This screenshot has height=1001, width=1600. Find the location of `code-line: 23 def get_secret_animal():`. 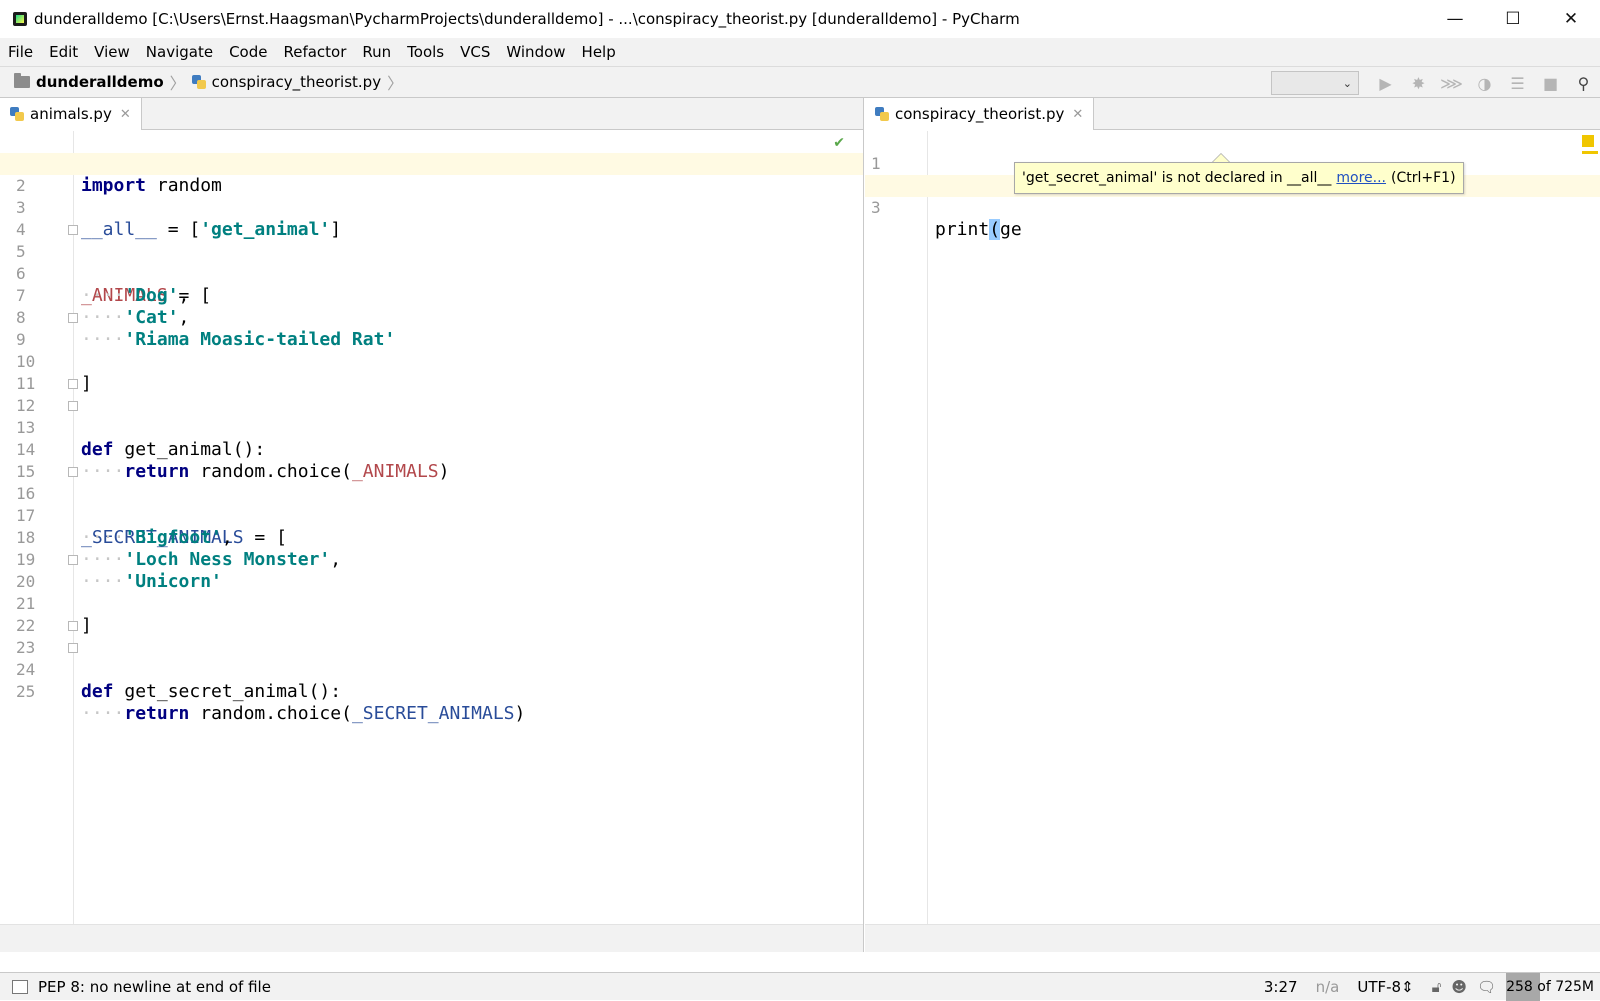

code-line: 23 def get_secret_animal(): is located at coordinates (431, 658).